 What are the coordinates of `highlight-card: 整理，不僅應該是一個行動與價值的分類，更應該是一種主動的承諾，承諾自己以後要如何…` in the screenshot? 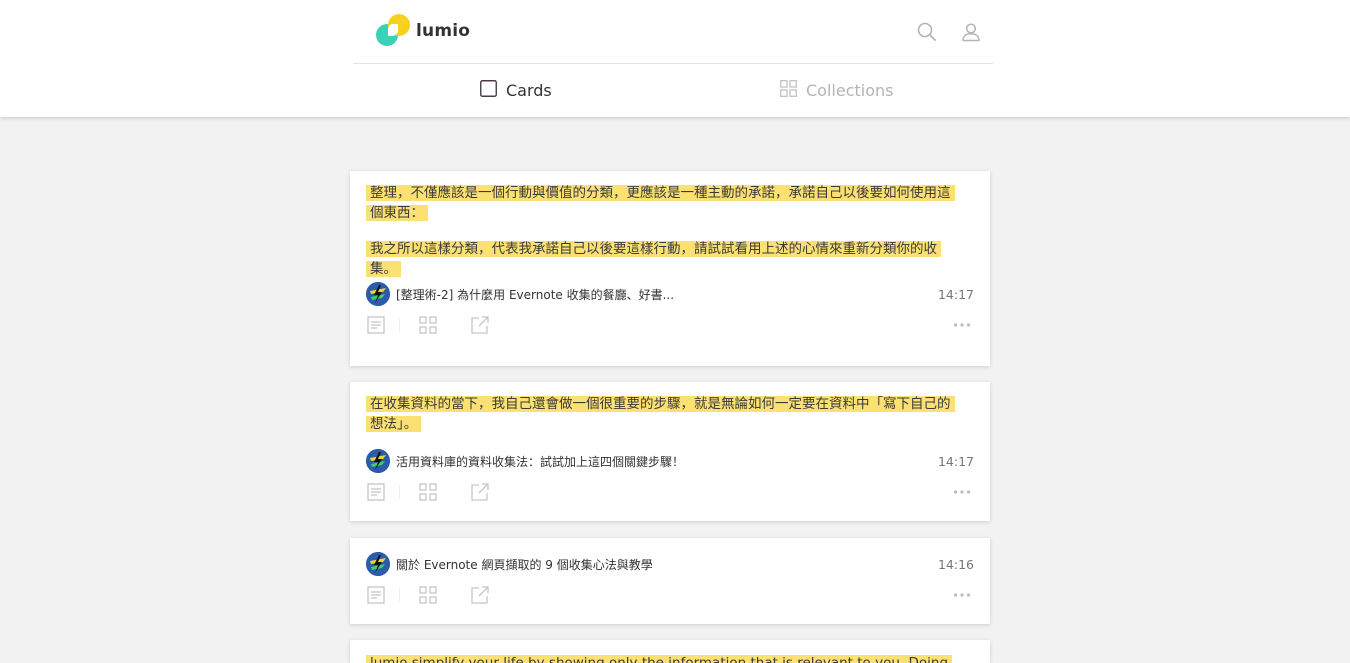 It's located at (670, 268).